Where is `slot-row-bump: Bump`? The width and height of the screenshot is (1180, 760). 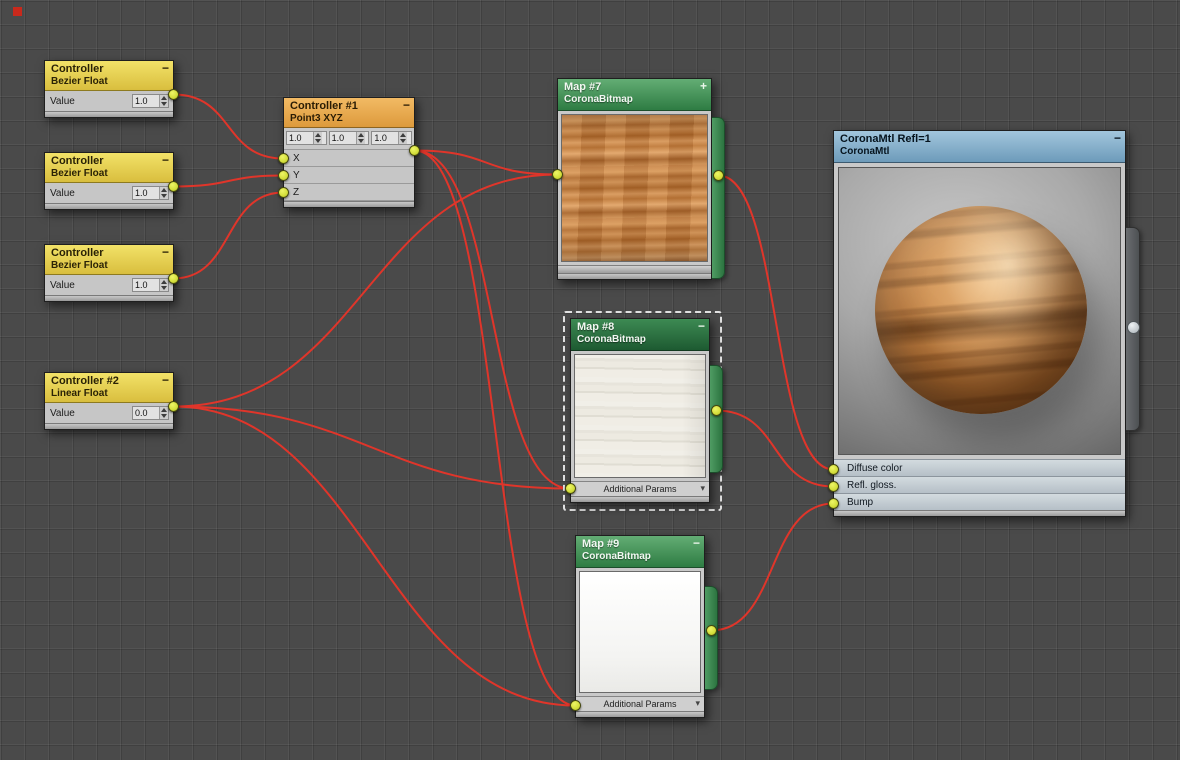
slot-row-bump: Bump is located at coordinates (979, 501).